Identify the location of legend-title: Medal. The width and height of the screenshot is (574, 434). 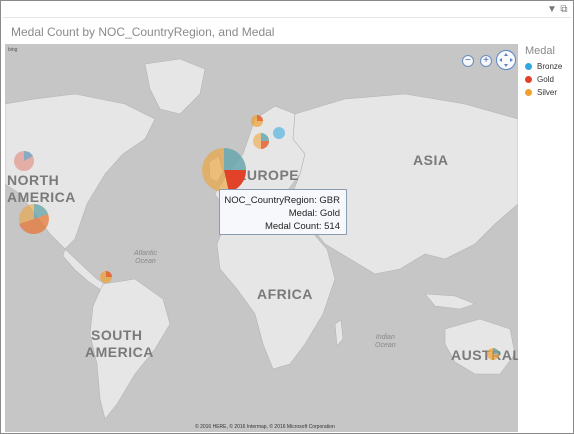
(540, 51).